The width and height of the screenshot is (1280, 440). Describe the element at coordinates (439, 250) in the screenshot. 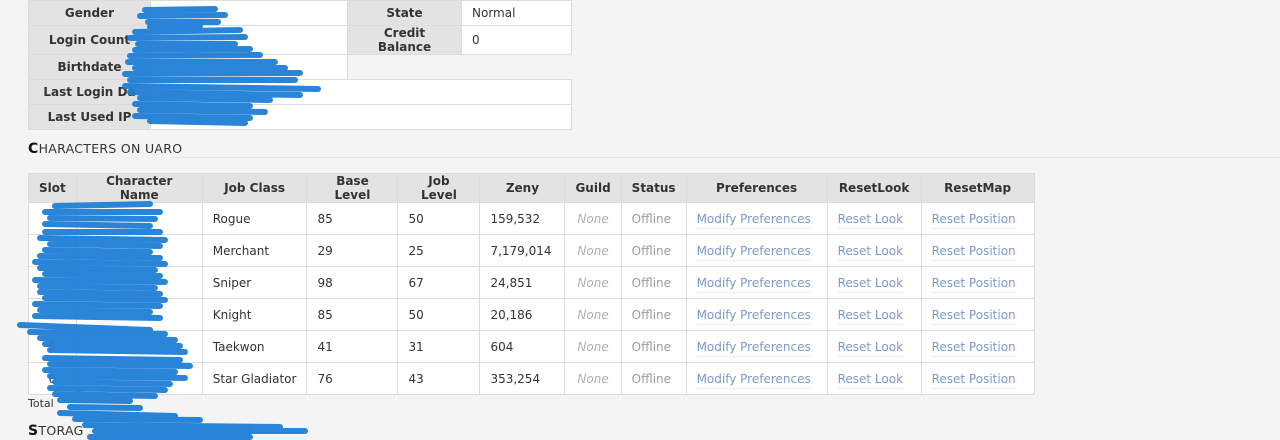

I see `job-level-cell: 25` at that location.